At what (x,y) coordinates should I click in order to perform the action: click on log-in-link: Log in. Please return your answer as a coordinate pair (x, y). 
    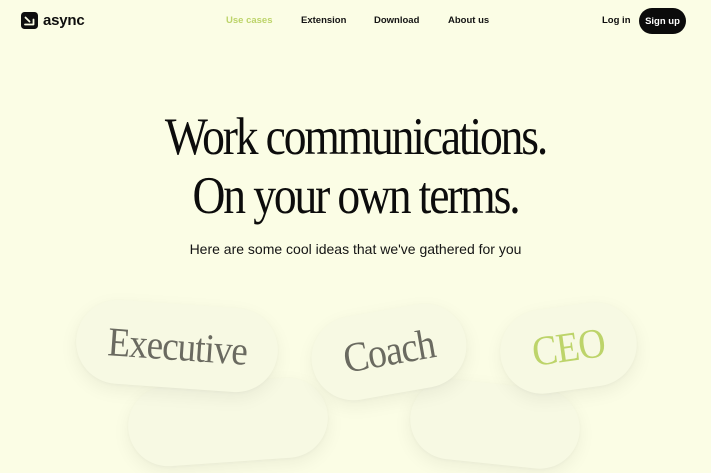
    Looking at the image, I should click on (616, 20).